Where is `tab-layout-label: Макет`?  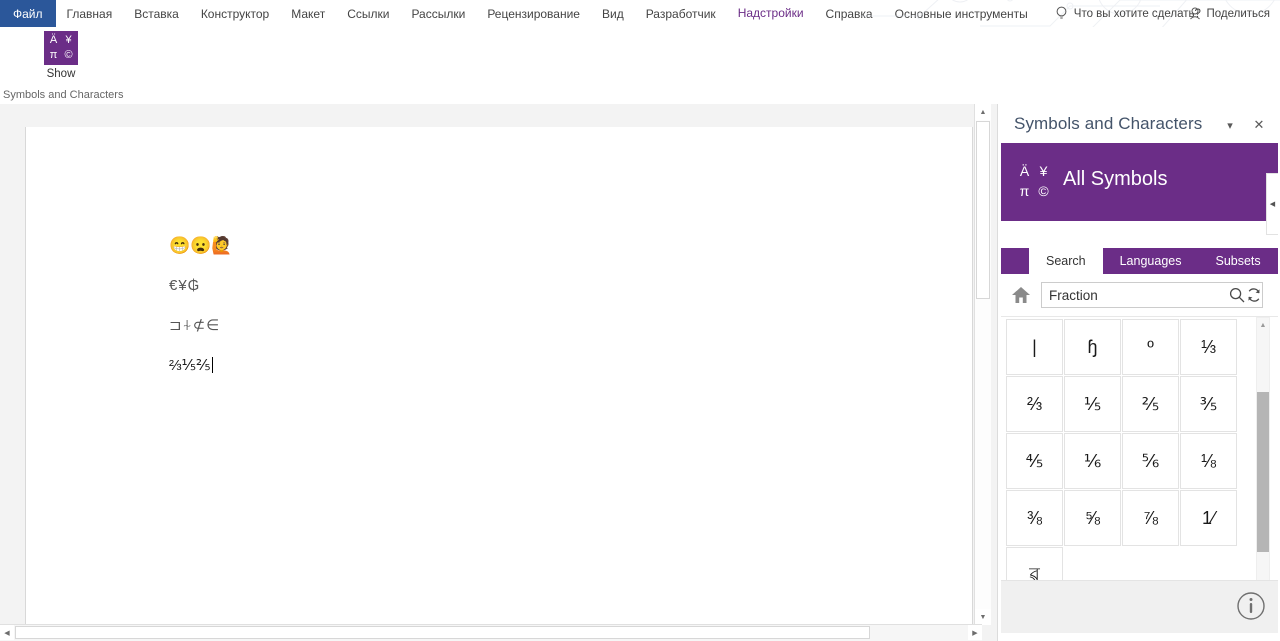 tab-layout-label: Макет is located at coordinates (308, 13).